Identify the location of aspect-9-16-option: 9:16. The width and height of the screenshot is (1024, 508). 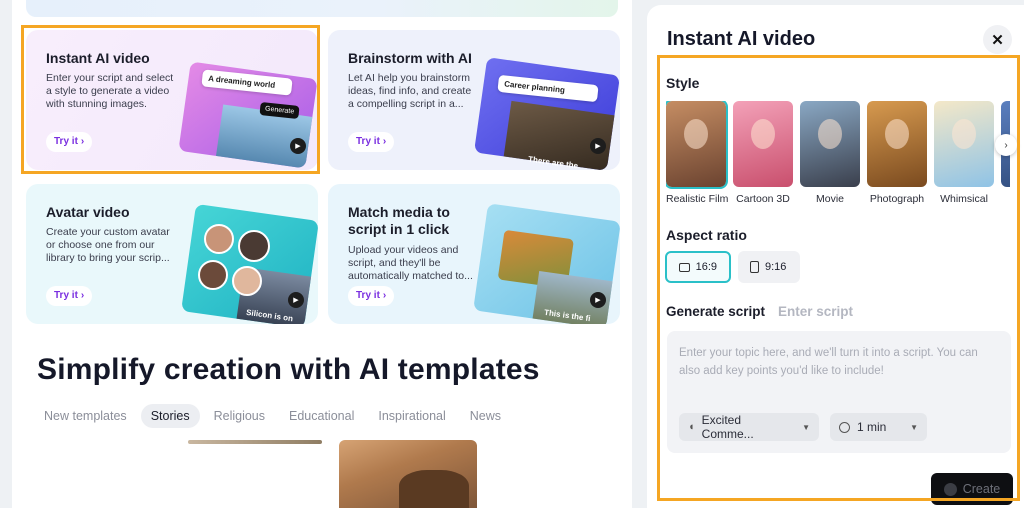
(769, 267).